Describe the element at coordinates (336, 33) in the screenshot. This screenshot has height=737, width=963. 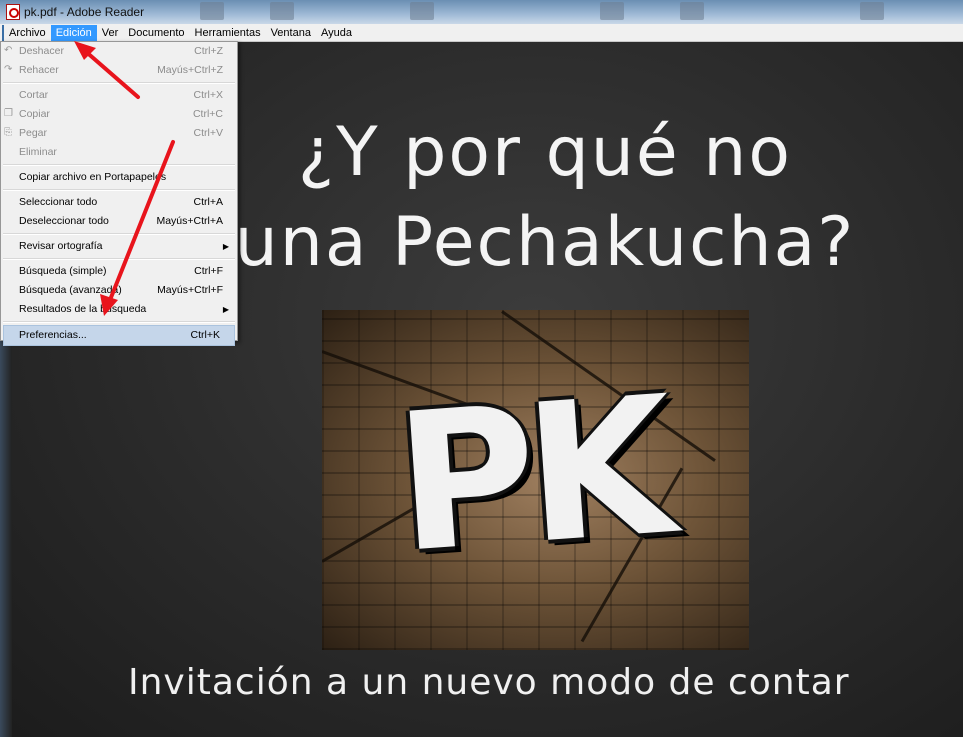
I see `menu-ayuda: Ayuda` at that location.